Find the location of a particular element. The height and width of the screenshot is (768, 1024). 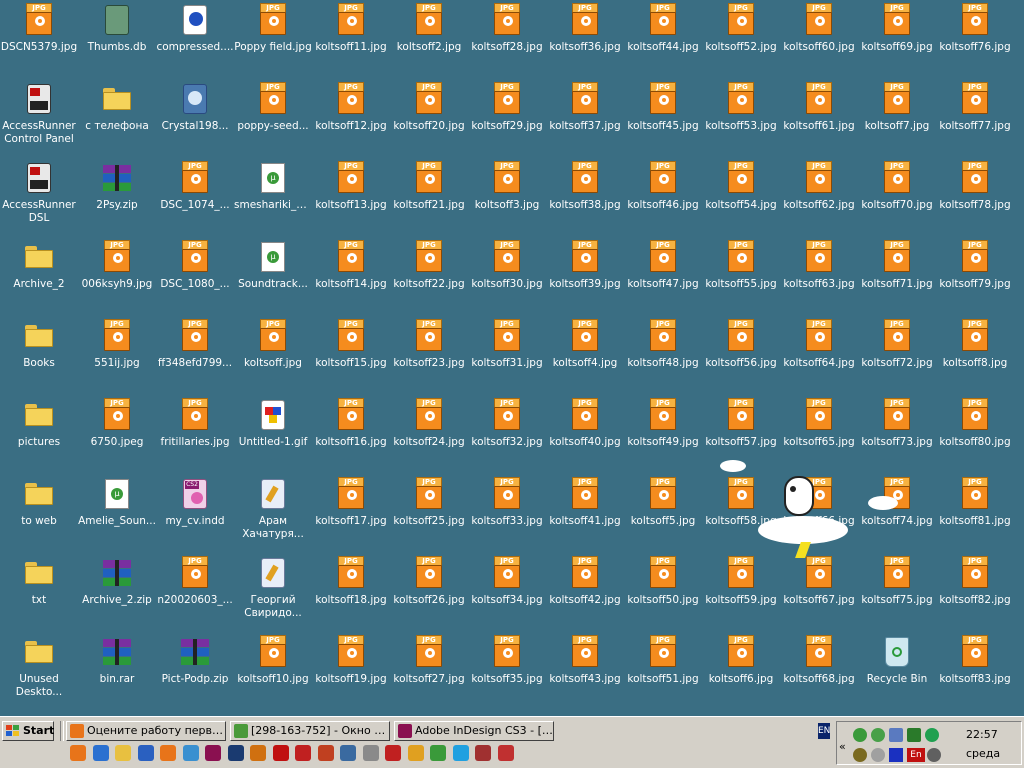

desktop-icon: JPG koltsoff31.jpg is located at coordinates (507, 358).